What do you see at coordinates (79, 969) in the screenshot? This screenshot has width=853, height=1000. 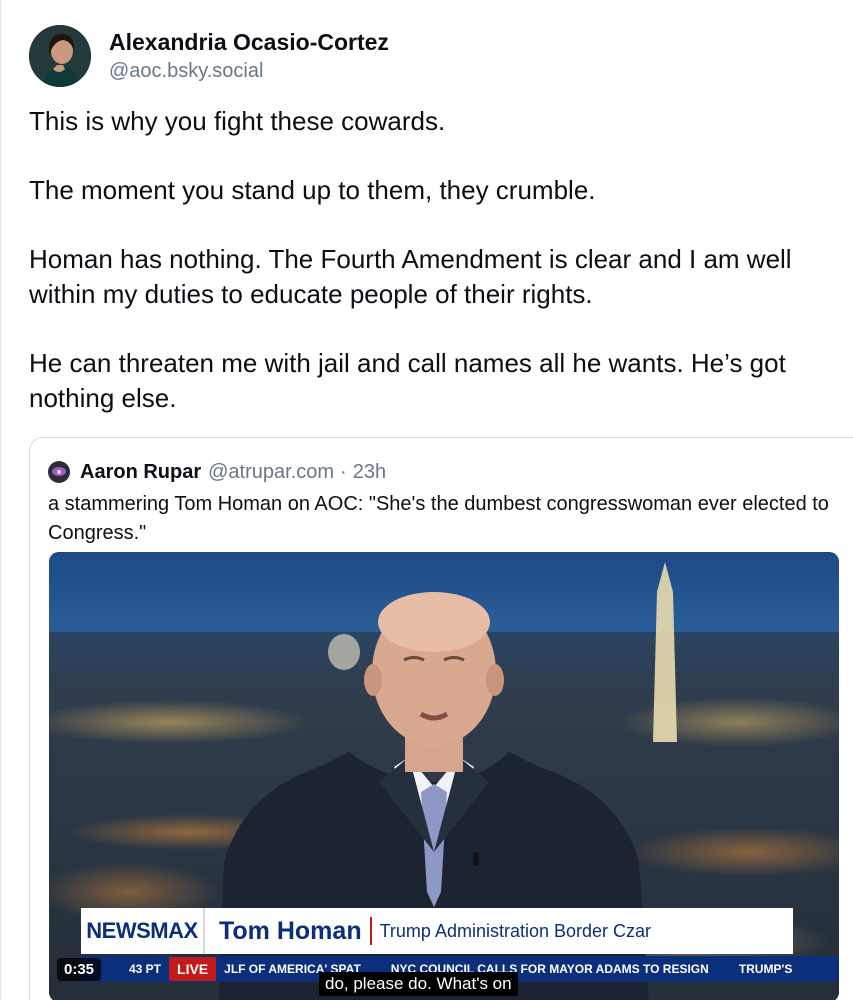 I see `video-timecode: 0:35` at bounding box center [79, 969].